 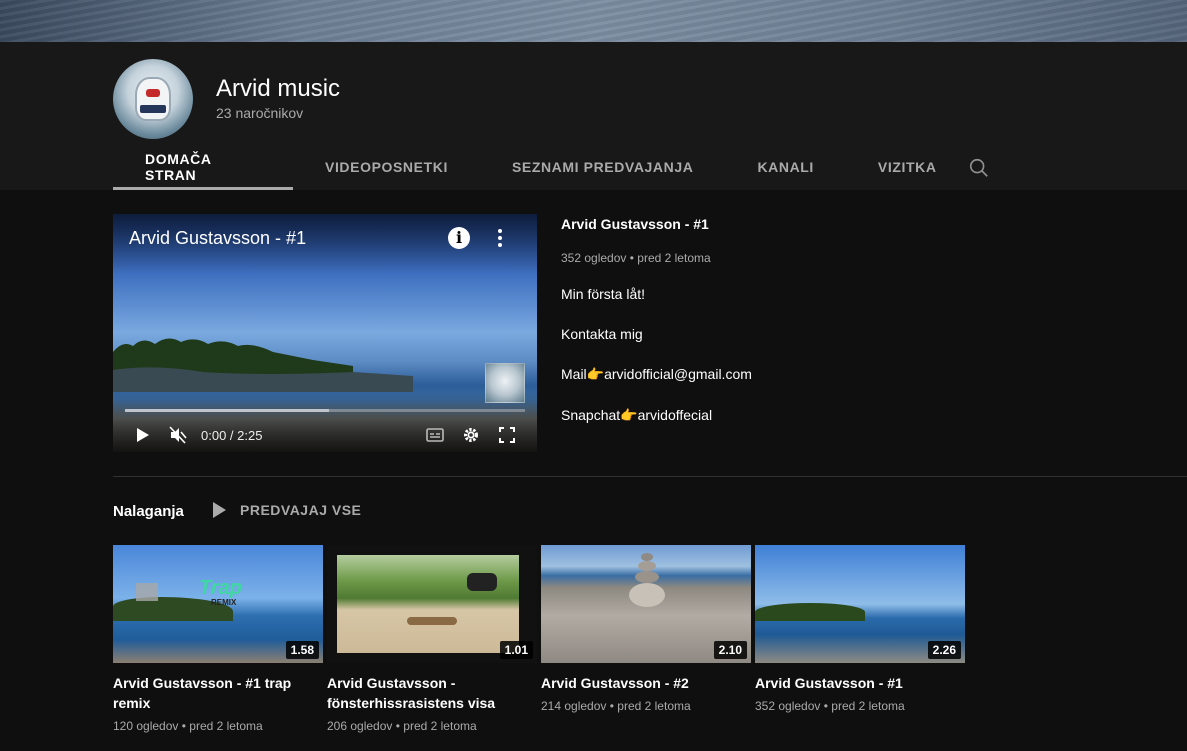 I want to click on description-line: Snapchat👉arvidoffecial, so click(x=841, y=415).